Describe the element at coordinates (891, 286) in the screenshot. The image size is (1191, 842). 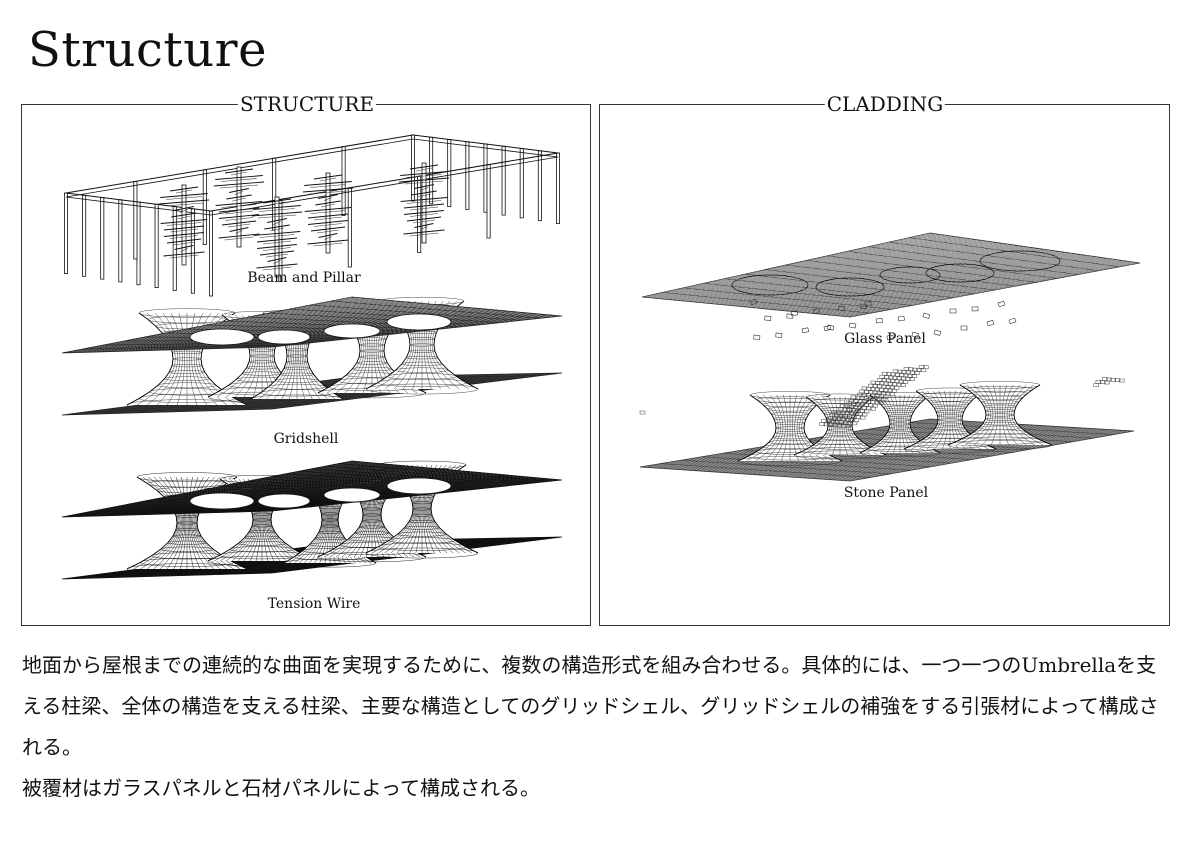
I see `glass-panel-drawing` at that location.